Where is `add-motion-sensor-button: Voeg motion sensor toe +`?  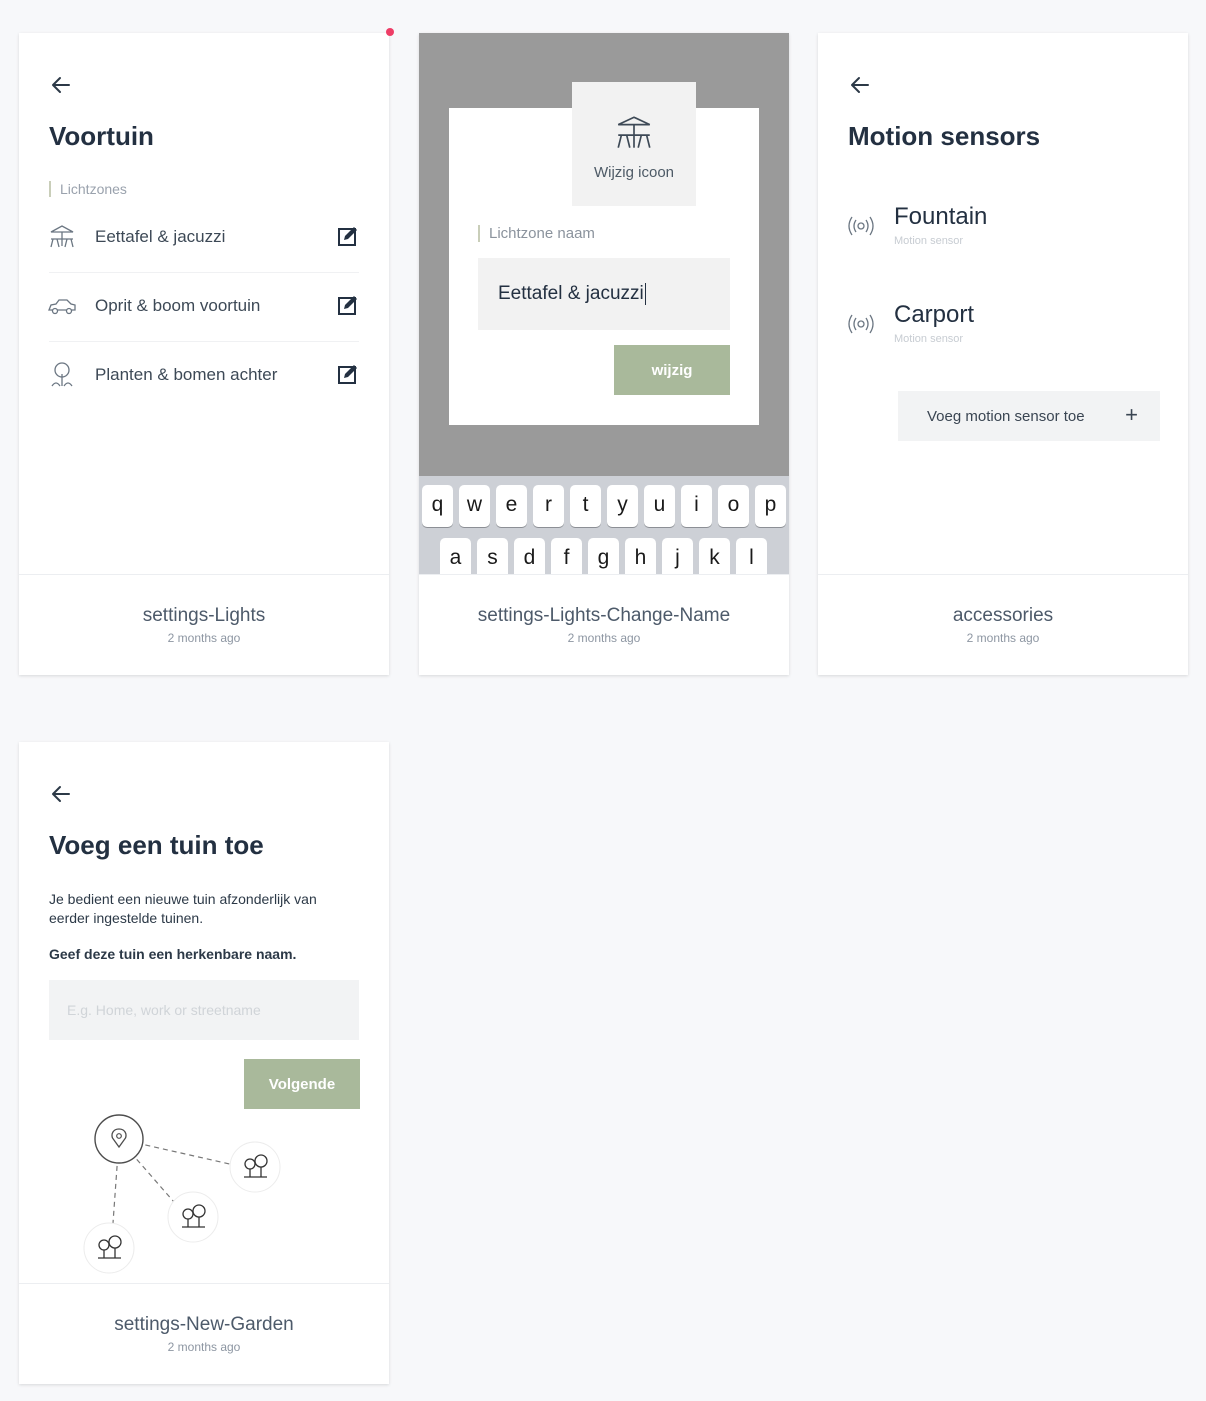
add-motion-sensor-button: Voeg motion sensor toe + is located at coordinates (1029, 416).